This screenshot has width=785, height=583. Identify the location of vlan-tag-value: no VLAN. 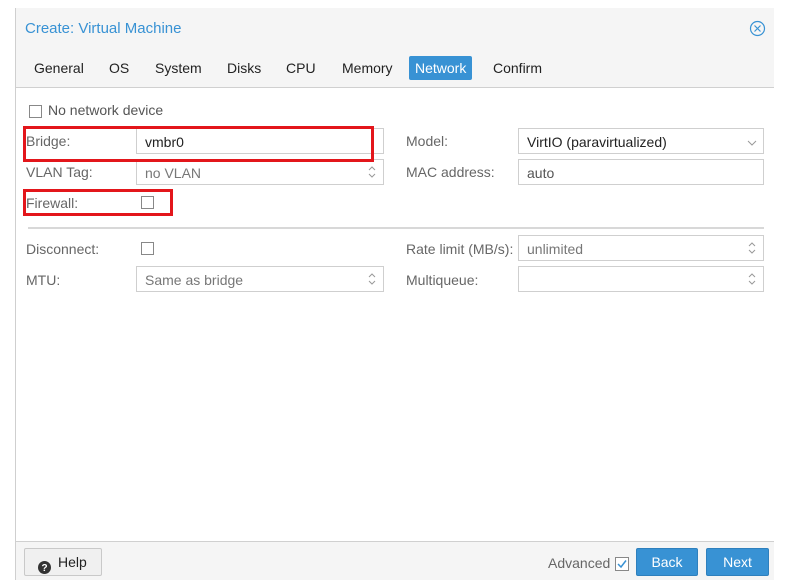
(173, 173).